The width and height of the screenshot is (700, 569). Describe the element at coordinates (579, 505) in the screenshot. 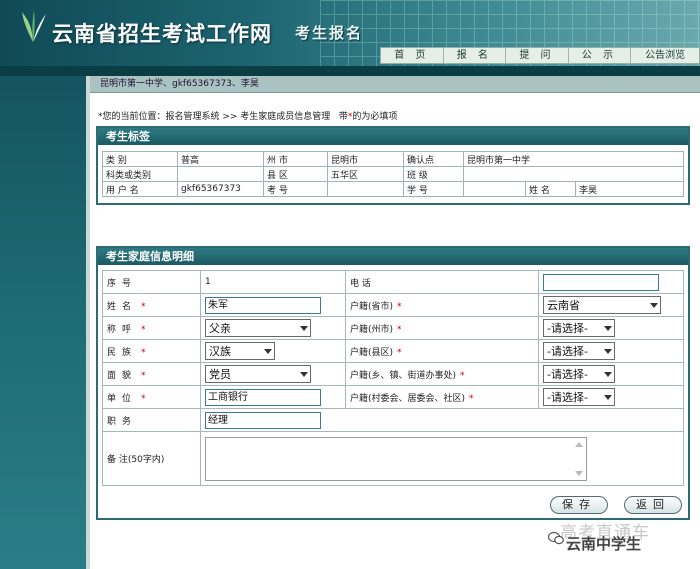

I see `save-button: 保存` at that location.